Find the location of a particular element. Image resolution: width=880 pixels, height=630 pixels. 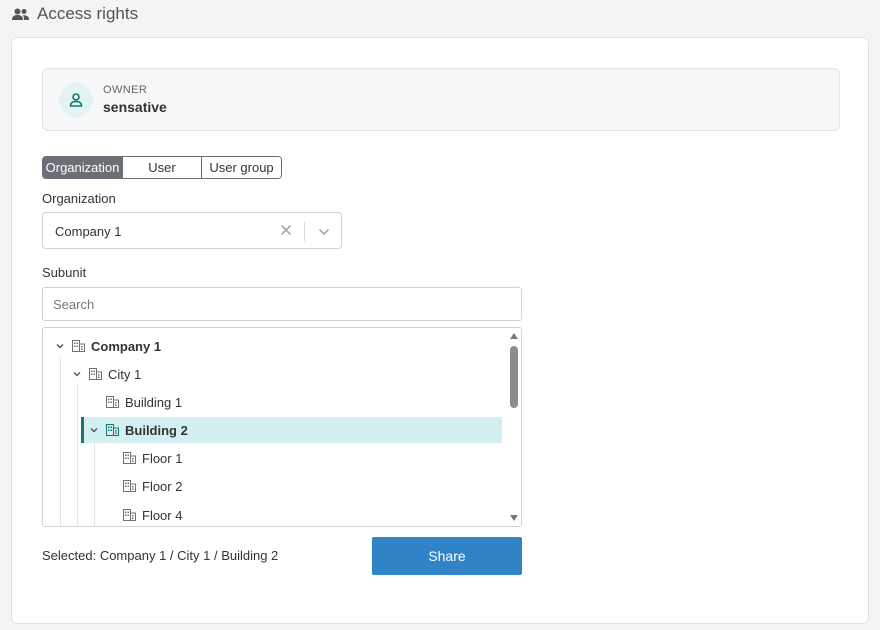

owner-name: sensative is located at coordinates (135, 107).